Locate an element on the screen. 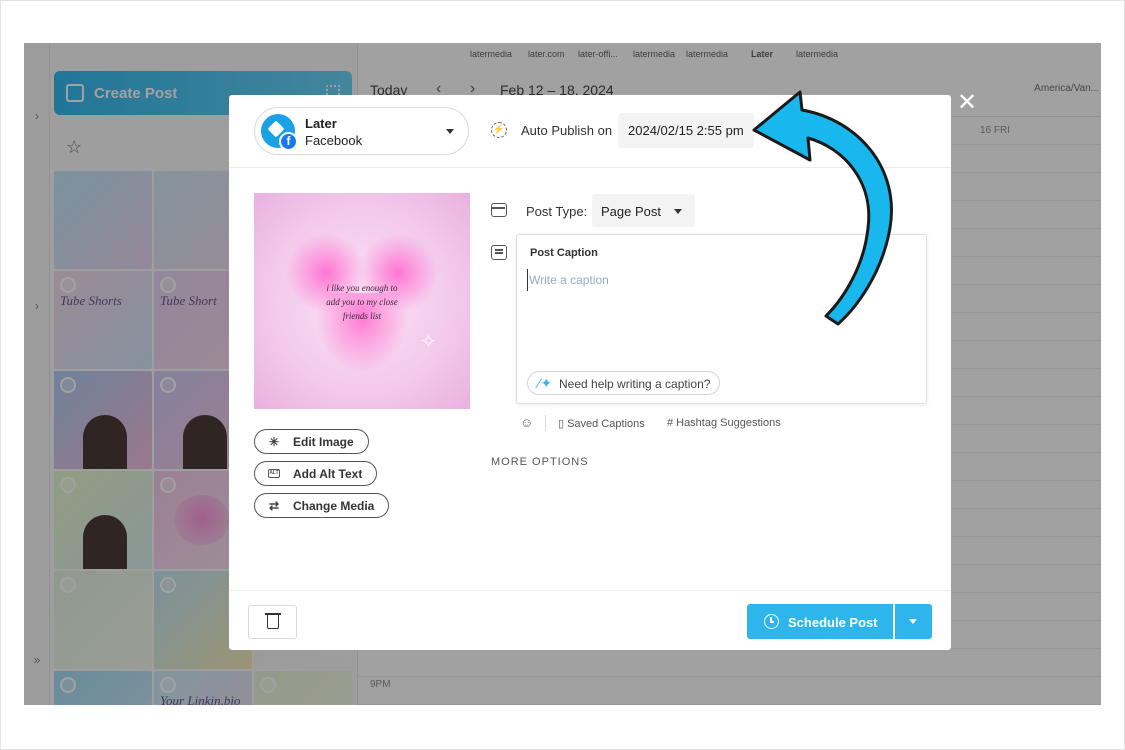 The width and height of the screenshot is (1125, 750). annotation-arrow-shape is located at coordinates (822, 208).